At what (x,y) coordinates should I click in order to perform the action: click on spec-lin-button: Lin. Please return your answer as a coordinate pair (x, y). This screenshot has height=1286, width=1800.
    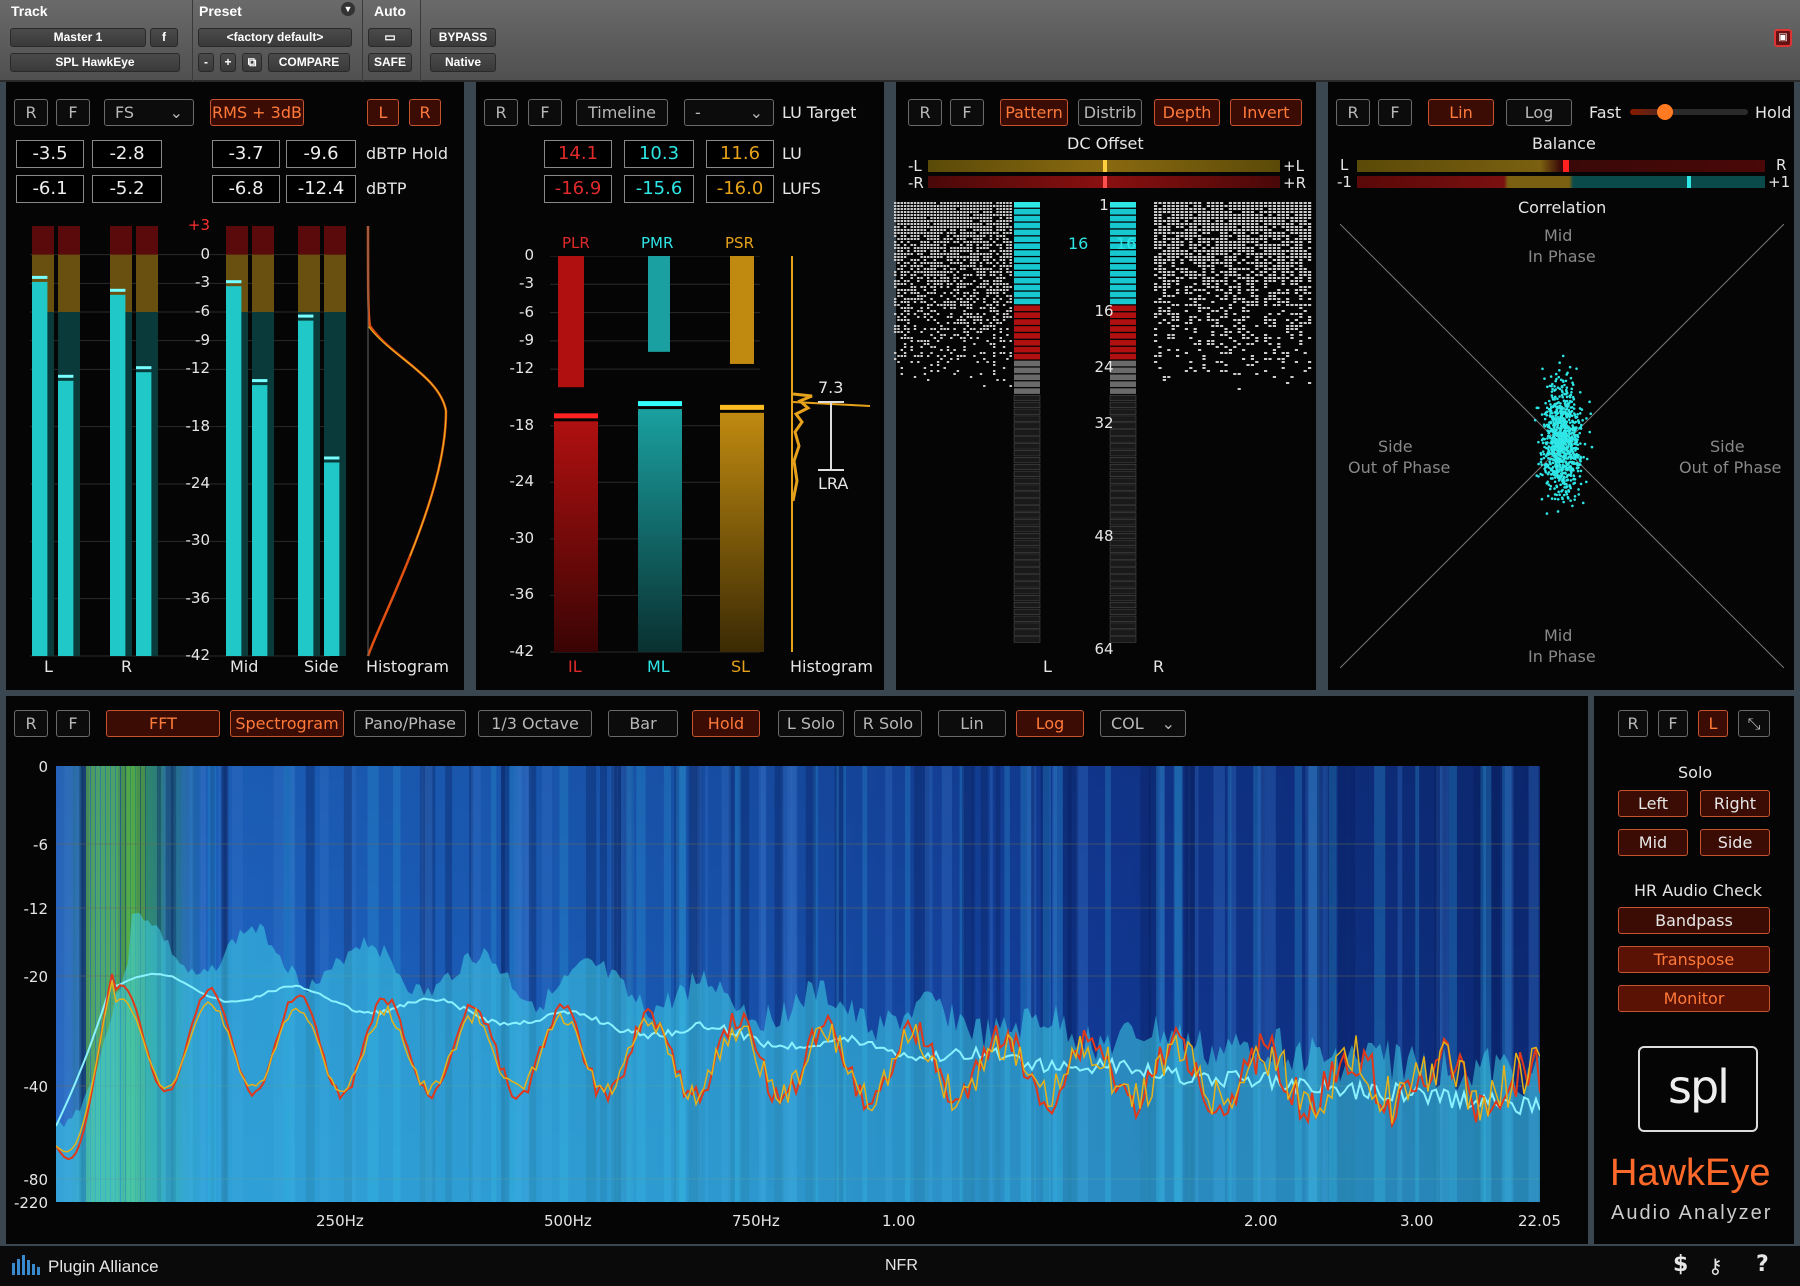
    Looking at the image, I should click on (972, 723).